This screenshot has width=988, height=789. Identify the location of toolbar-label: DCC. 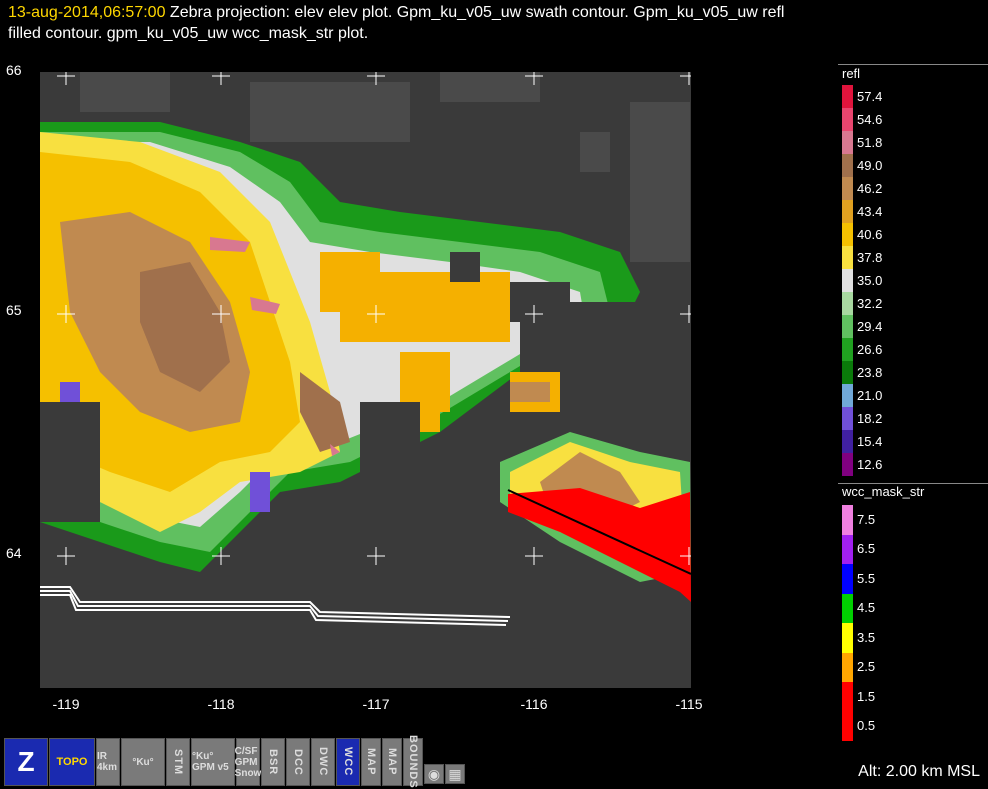
(298, 762).